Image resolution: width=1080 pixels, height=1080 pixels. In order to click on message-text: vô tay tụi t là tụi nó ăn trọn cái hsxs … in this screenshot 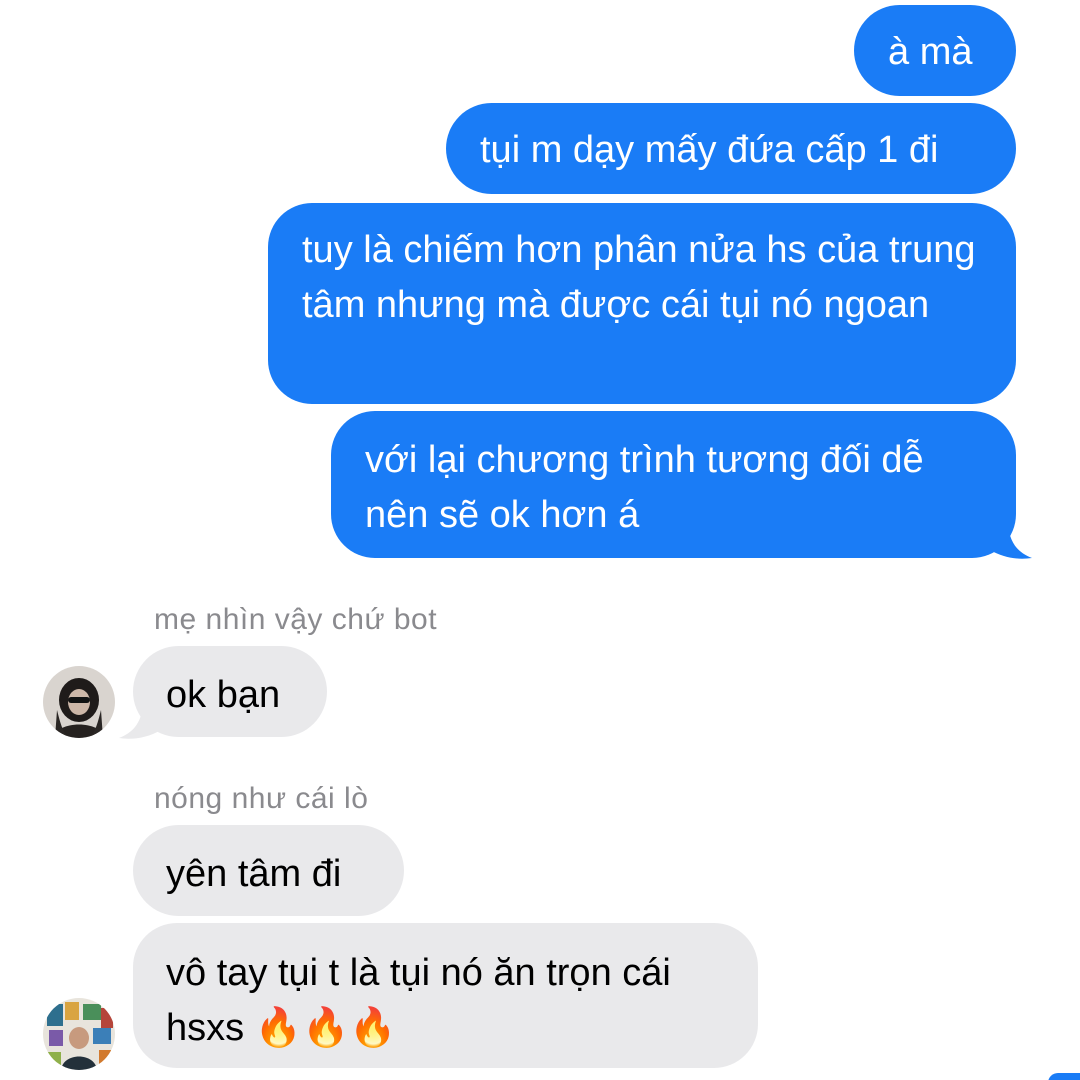, I will do `click(418, 1000)`.